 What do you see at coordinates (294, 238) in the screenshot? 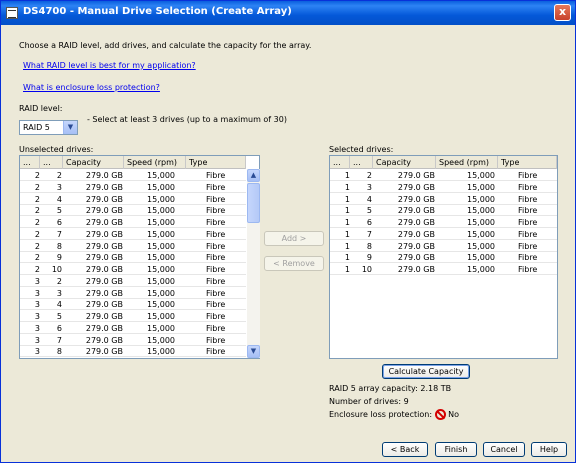
I see `add-drive-button: Add >` at bounding box center [294, 238].